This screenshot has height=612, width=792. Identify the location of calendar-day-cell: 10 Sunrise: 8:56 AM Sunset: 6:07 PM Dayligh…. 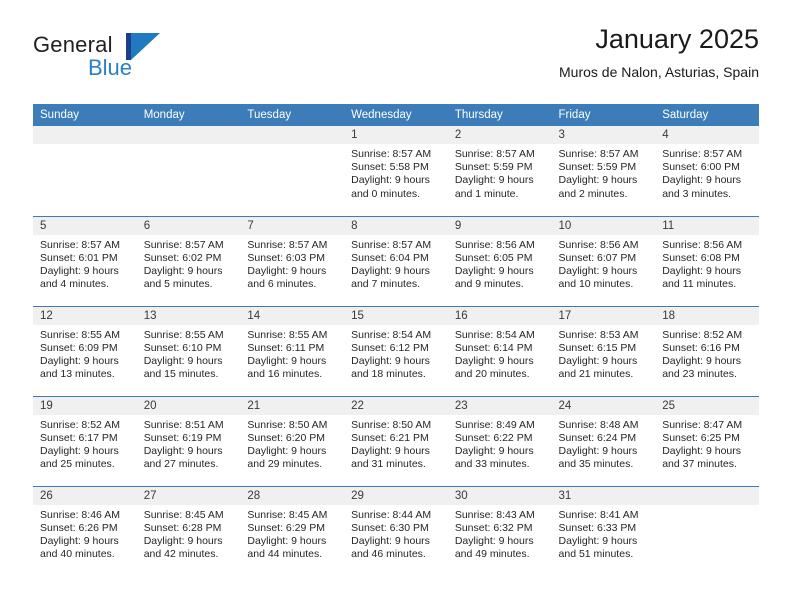
(603, 260).